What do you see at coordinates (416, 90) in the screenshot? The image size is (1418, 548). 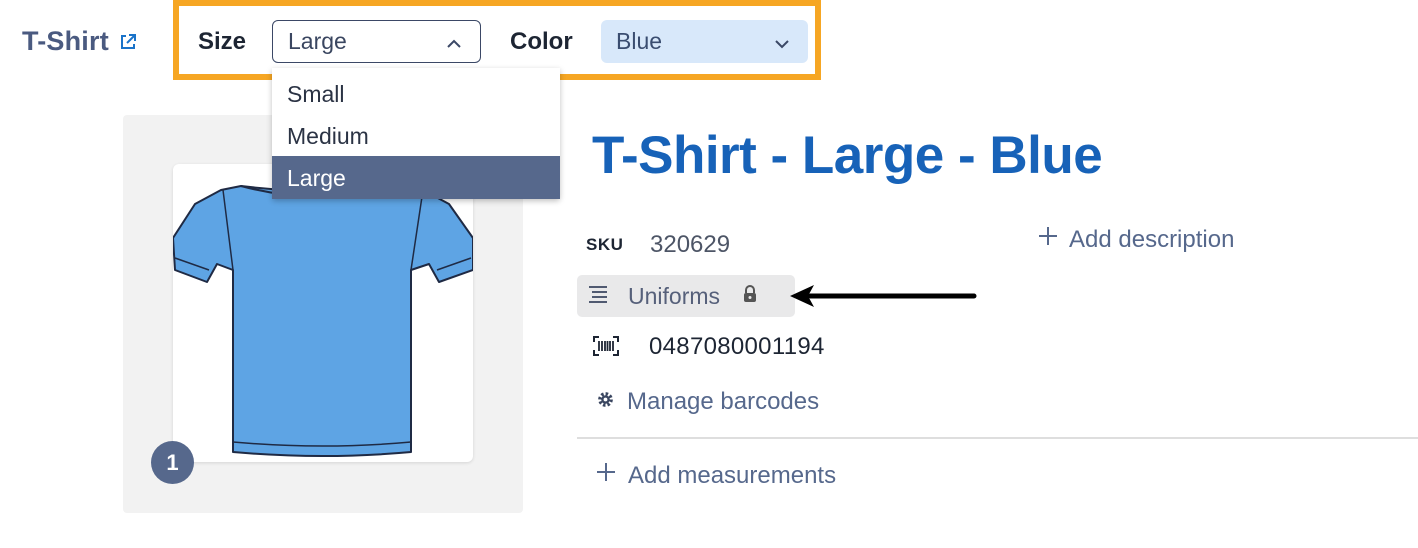 I see `size-option-small: Small` at bounding box center [416, 90].